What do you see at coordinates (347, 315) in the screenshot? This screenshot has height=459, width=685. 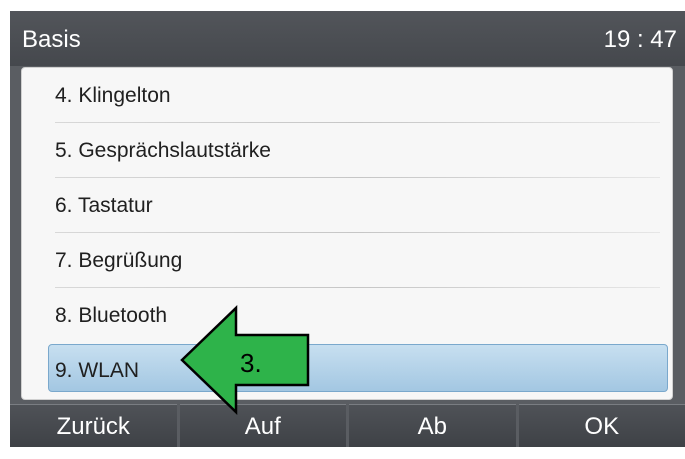 I see `menu-item-bluetooth: 8. Bluetooth` at bounding box center [347, 315].